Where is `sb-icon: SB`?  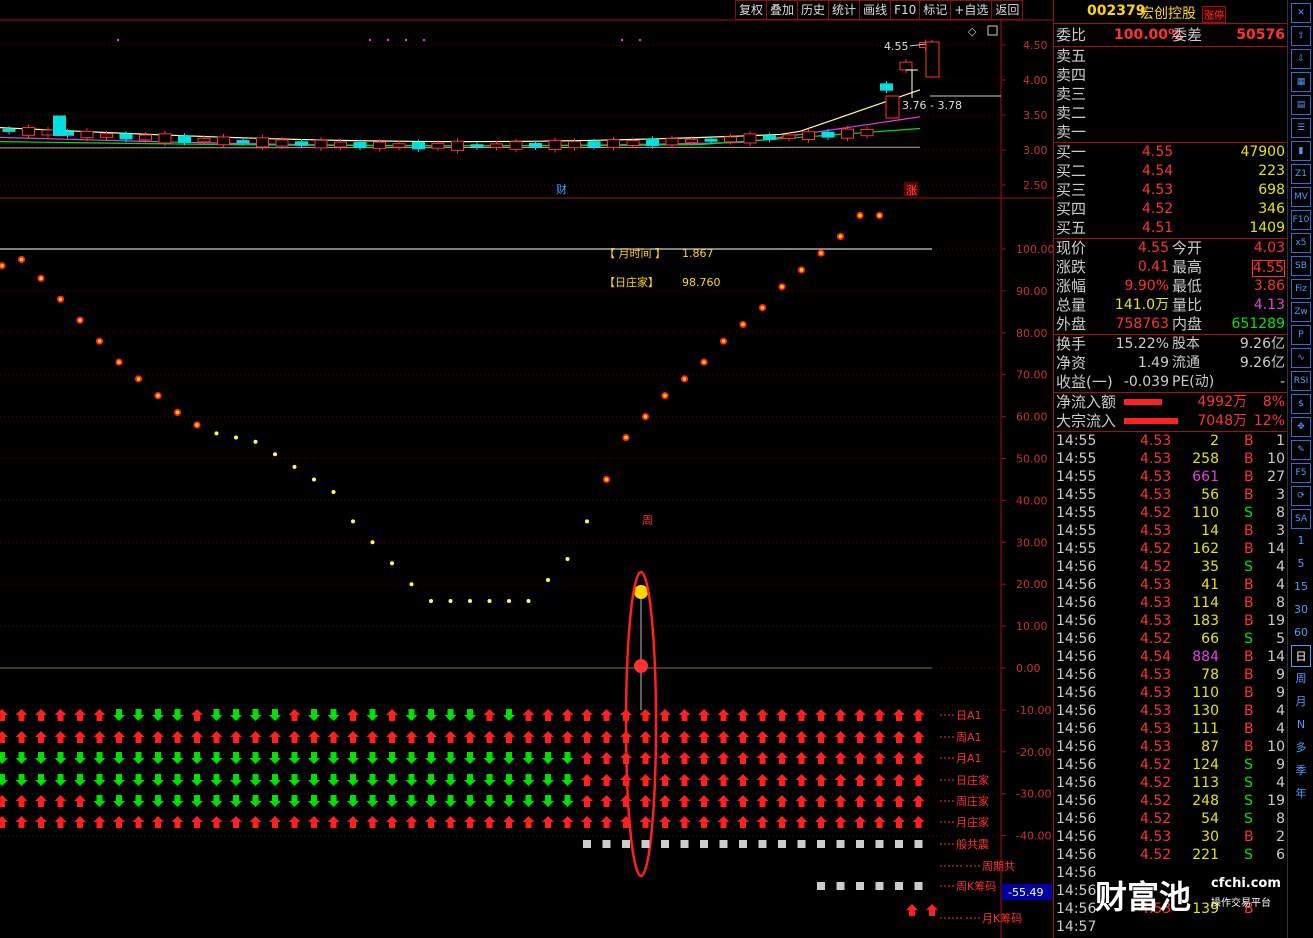
sb-icon: SB is located at coordinates (1301, 266).